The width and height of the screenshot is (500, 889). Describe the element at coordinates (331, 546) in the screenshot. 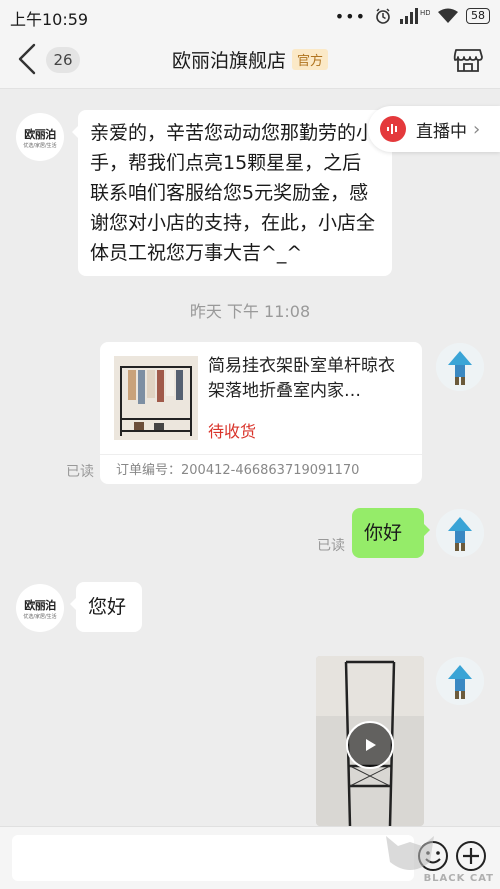

I see `read-receipt-hello: 已读` at that location.